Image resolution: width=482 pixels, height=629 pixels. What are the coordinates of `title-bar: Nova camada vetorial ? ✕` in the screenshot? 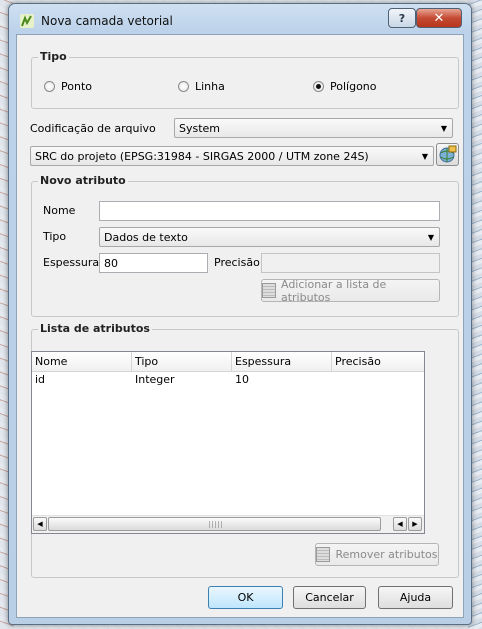 It's located at (240, 19).